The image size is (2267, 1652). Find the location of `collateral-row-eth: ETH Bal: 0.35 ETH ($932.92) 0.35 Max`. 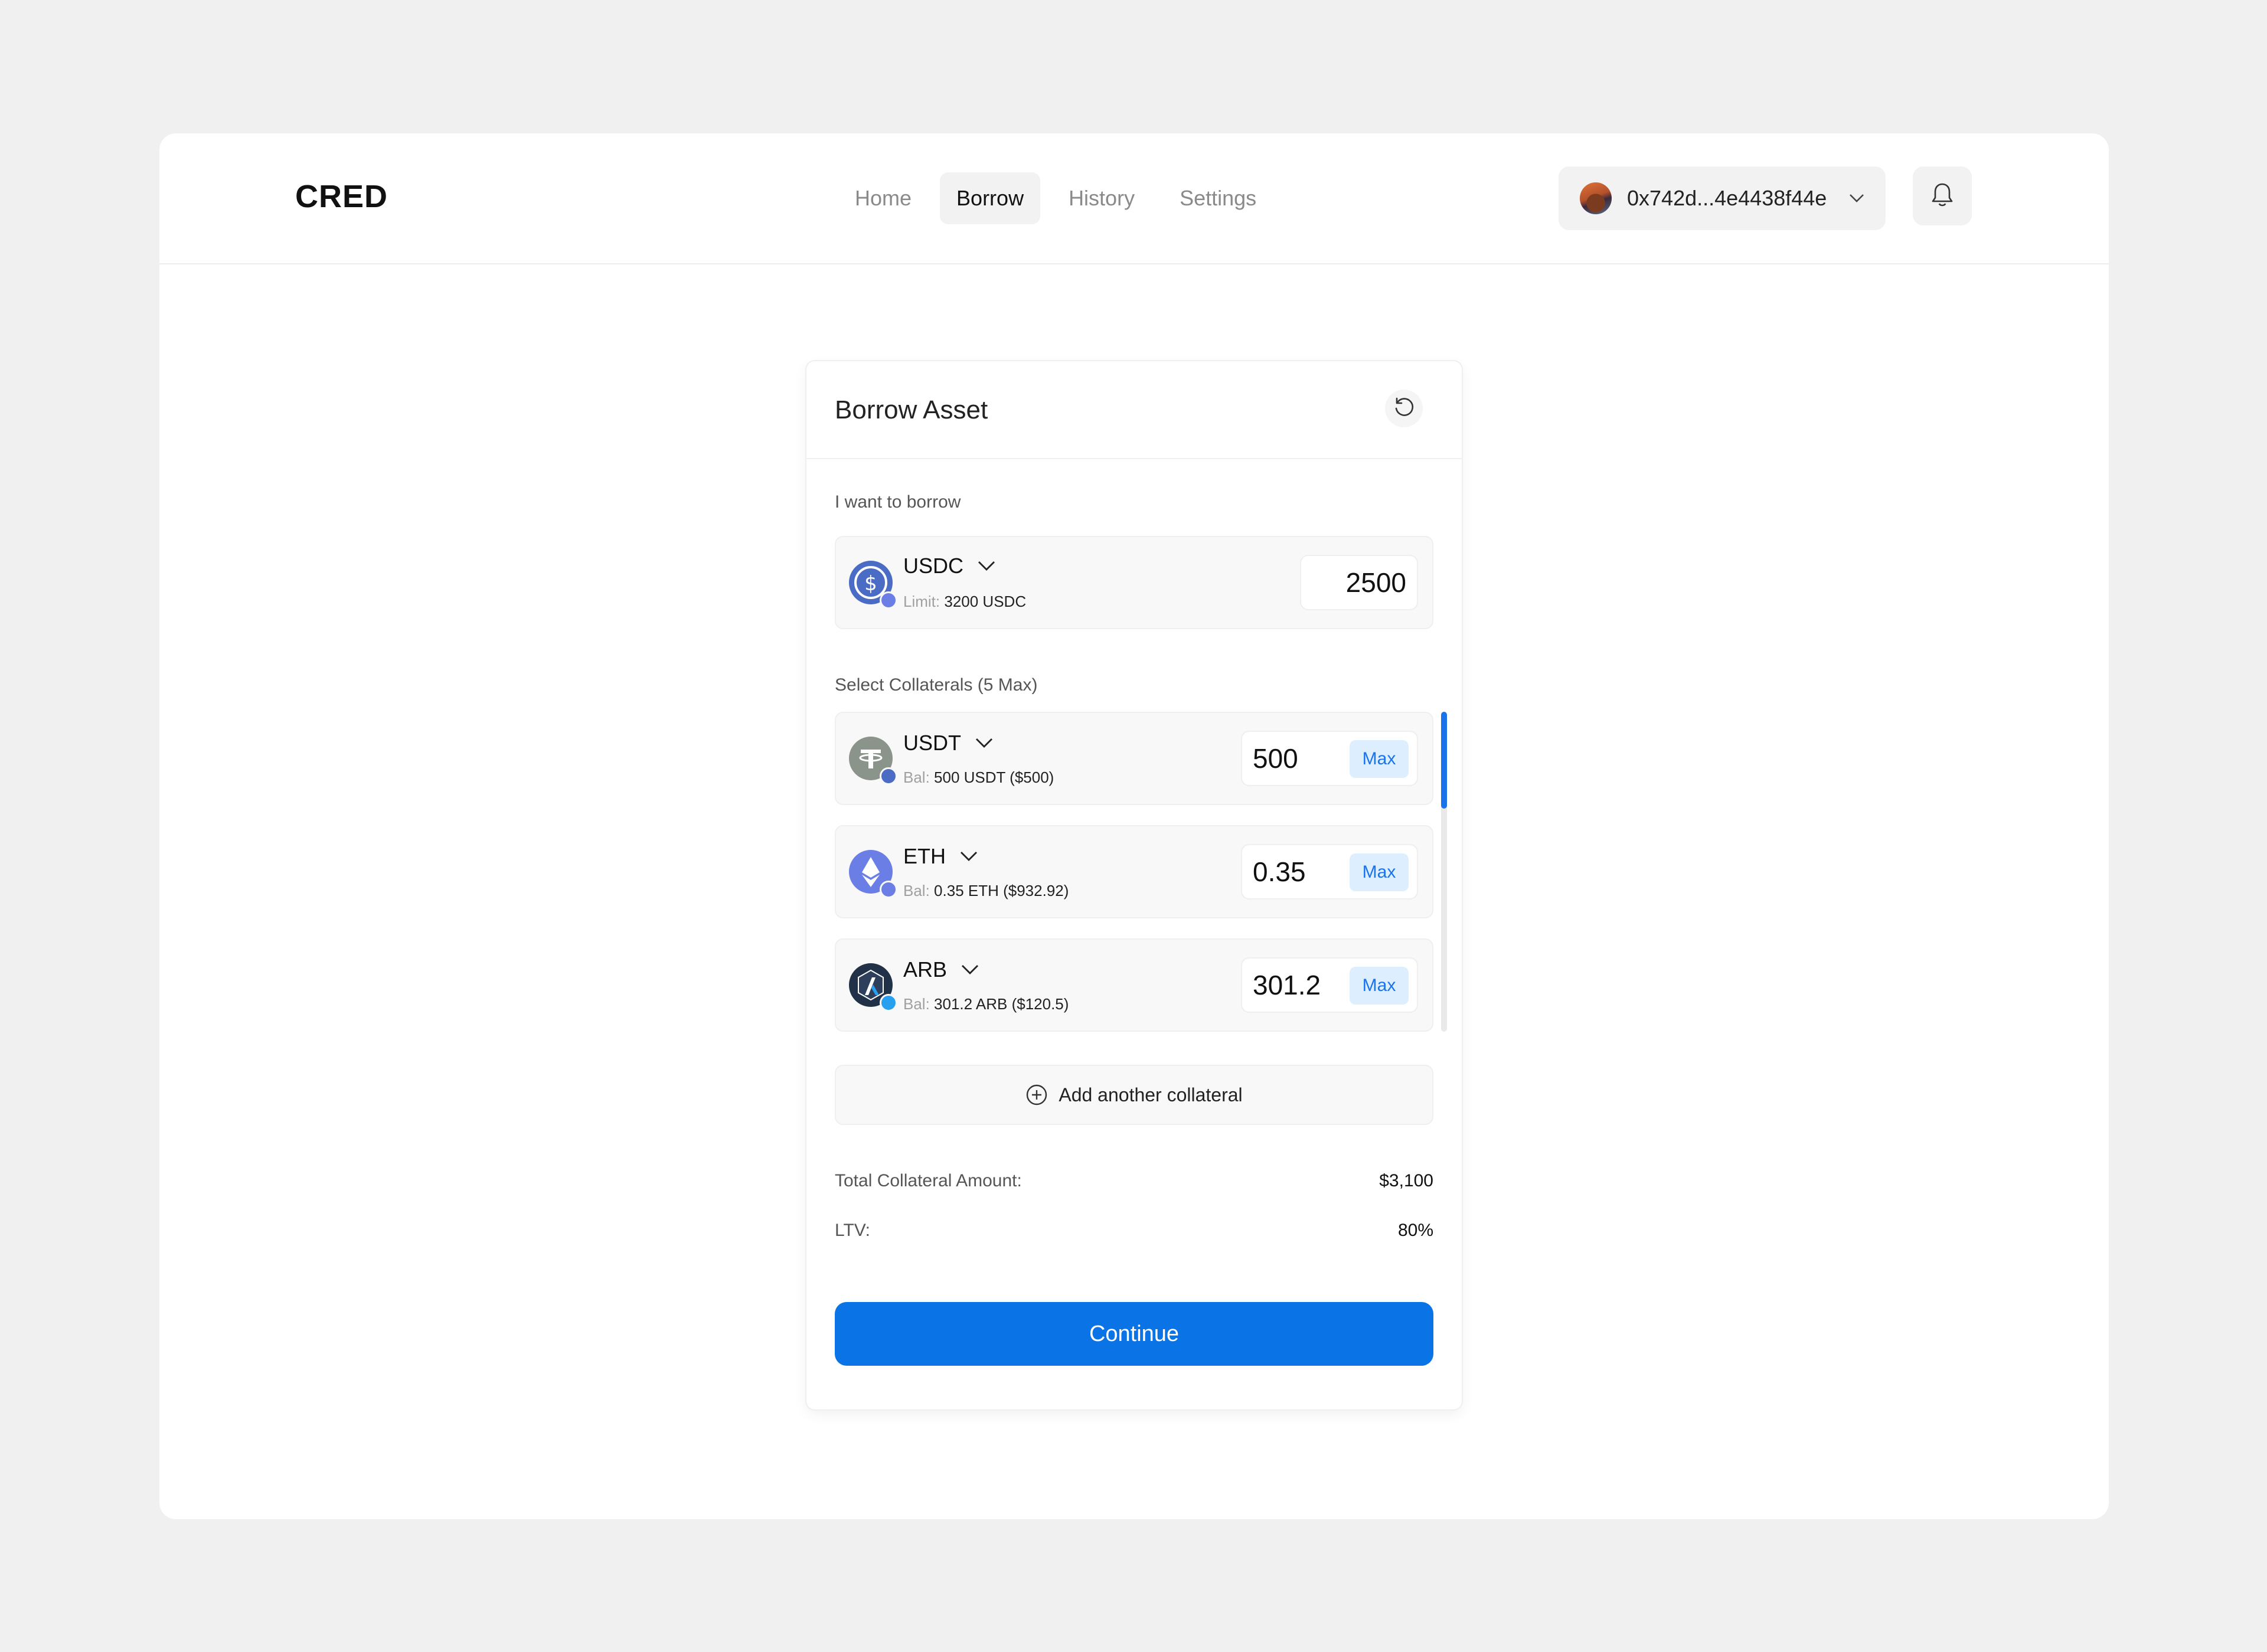

collateral-row-eth: ETH Bal: 0.35 ETH ($932.92) 0.35 Max is located at coordinates (1134, 872).